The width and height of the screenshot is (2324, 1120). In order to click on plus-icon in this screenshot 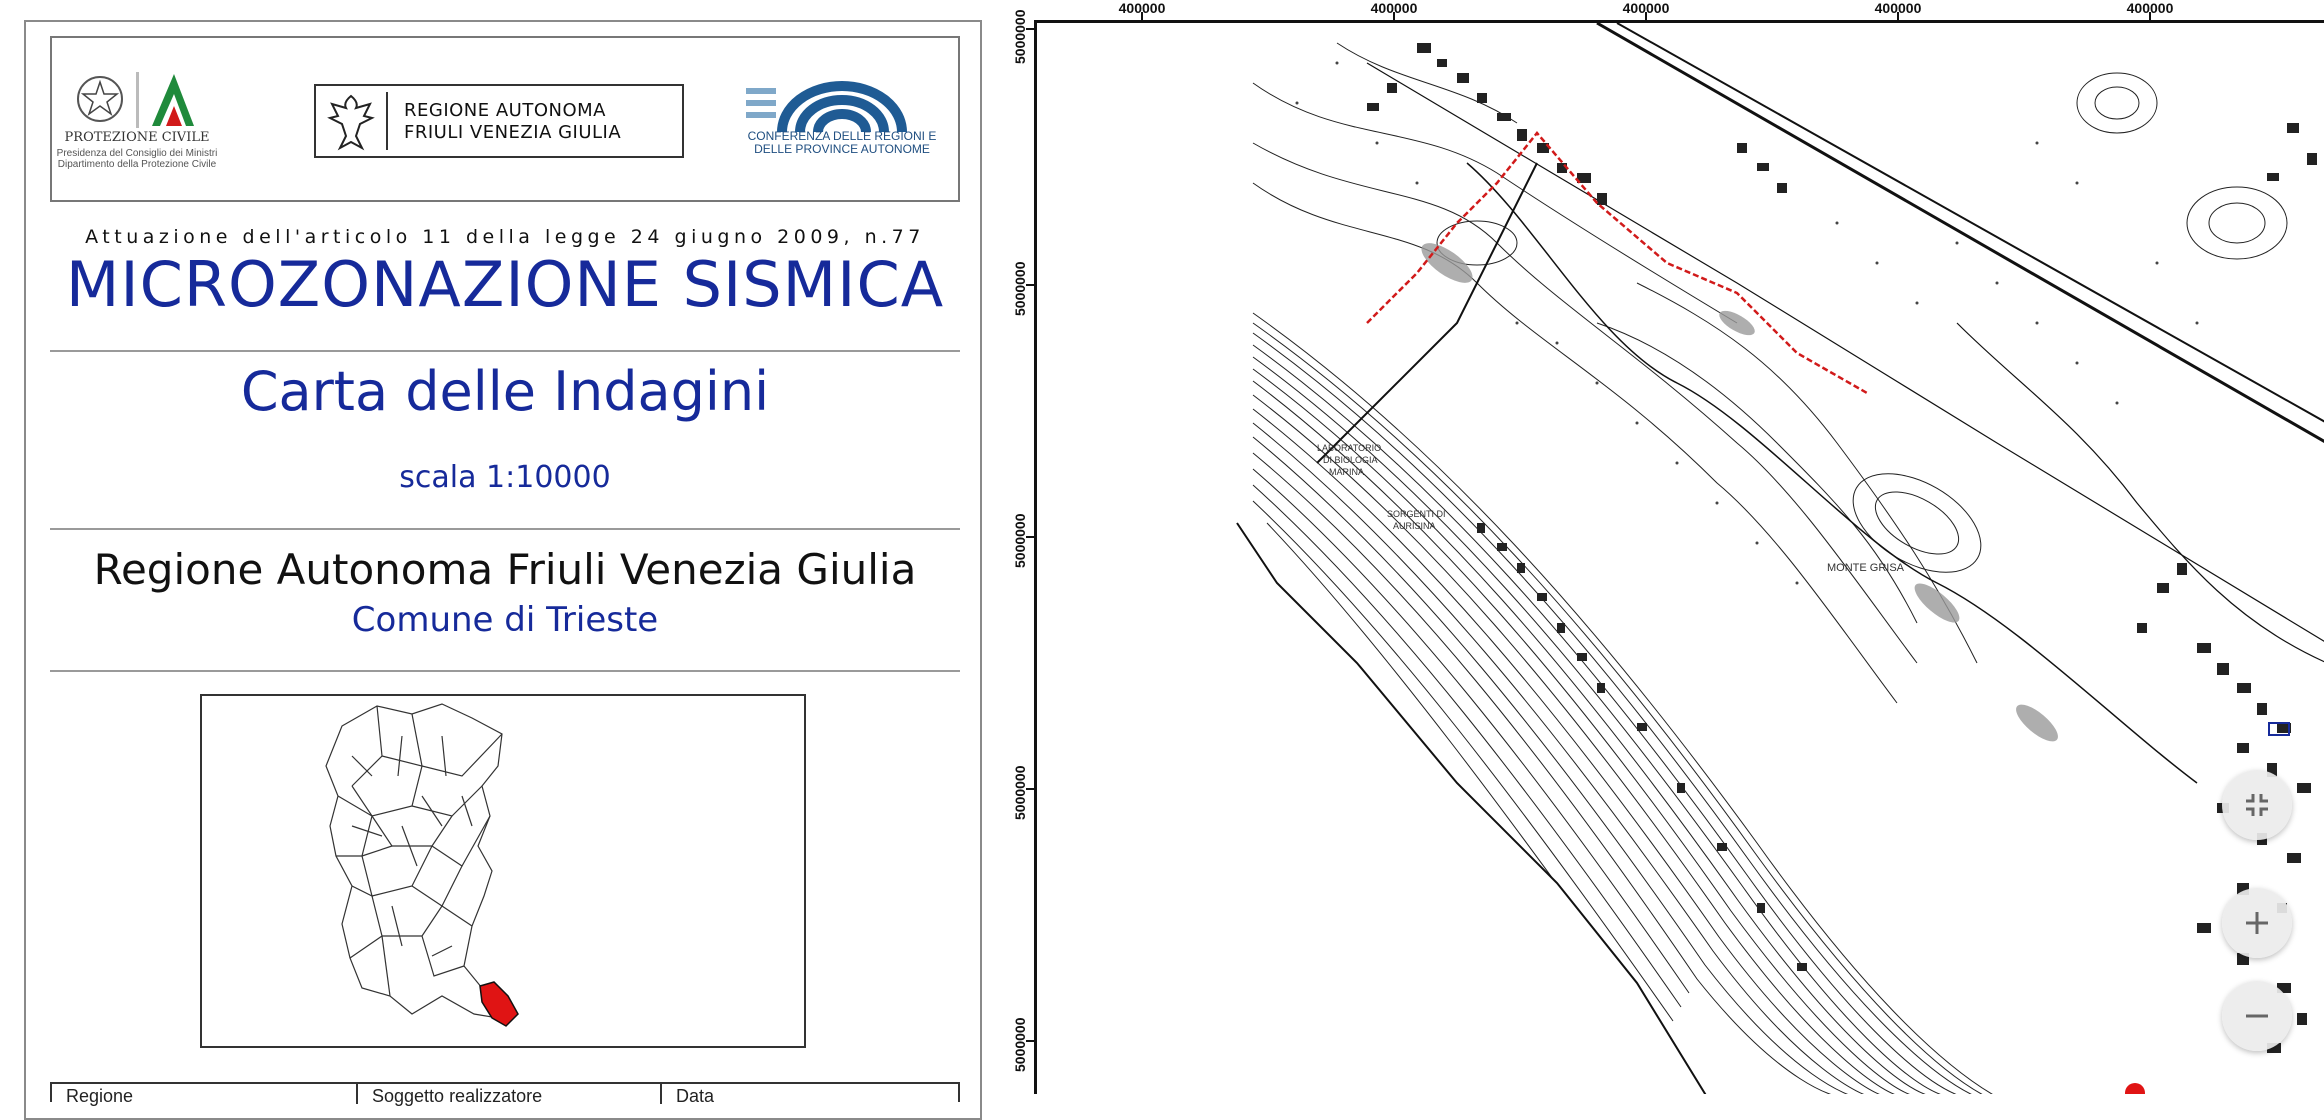, I will do `click(2257, 923)`.